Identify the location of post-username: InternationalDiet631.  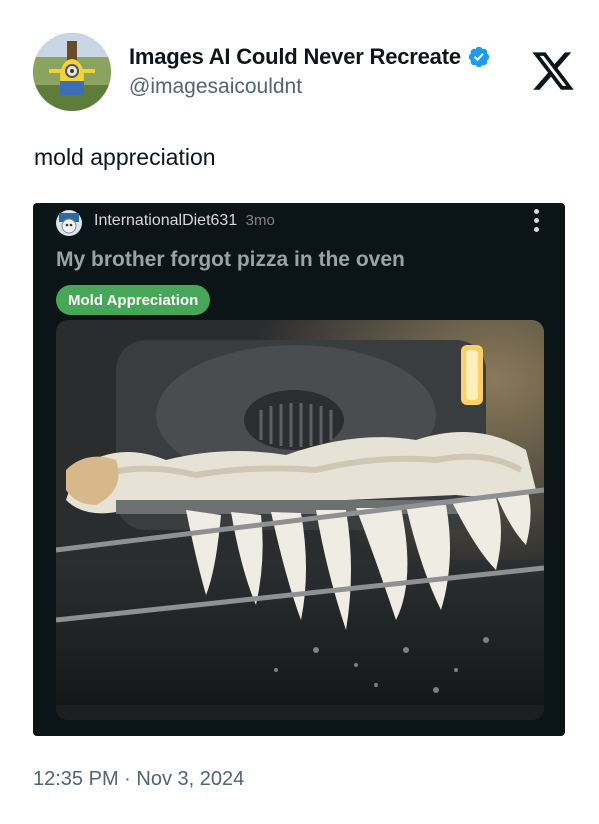
(165, 220).